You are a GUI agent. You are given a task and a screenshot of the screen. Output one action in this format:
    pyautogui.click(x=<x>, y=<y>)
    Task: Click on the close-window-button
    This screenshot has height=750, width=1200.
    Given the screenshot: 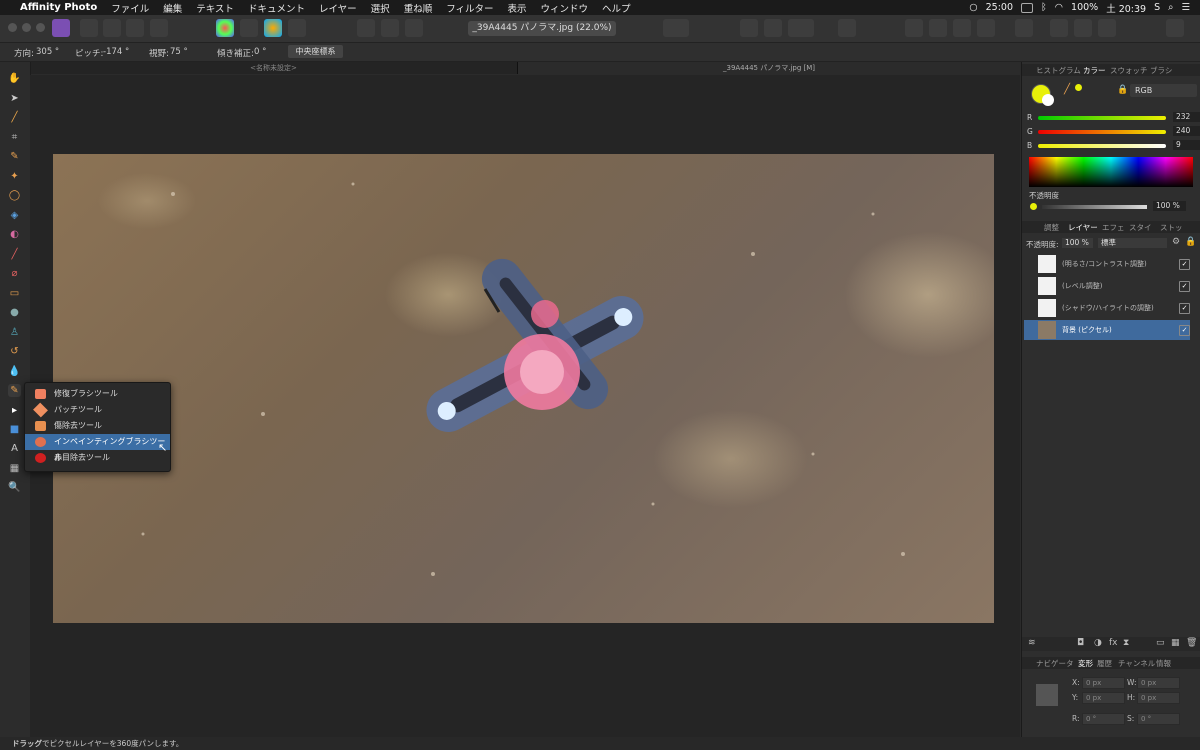 What is the action you would take?
    pyautogui.click(x=12, y=27)
    